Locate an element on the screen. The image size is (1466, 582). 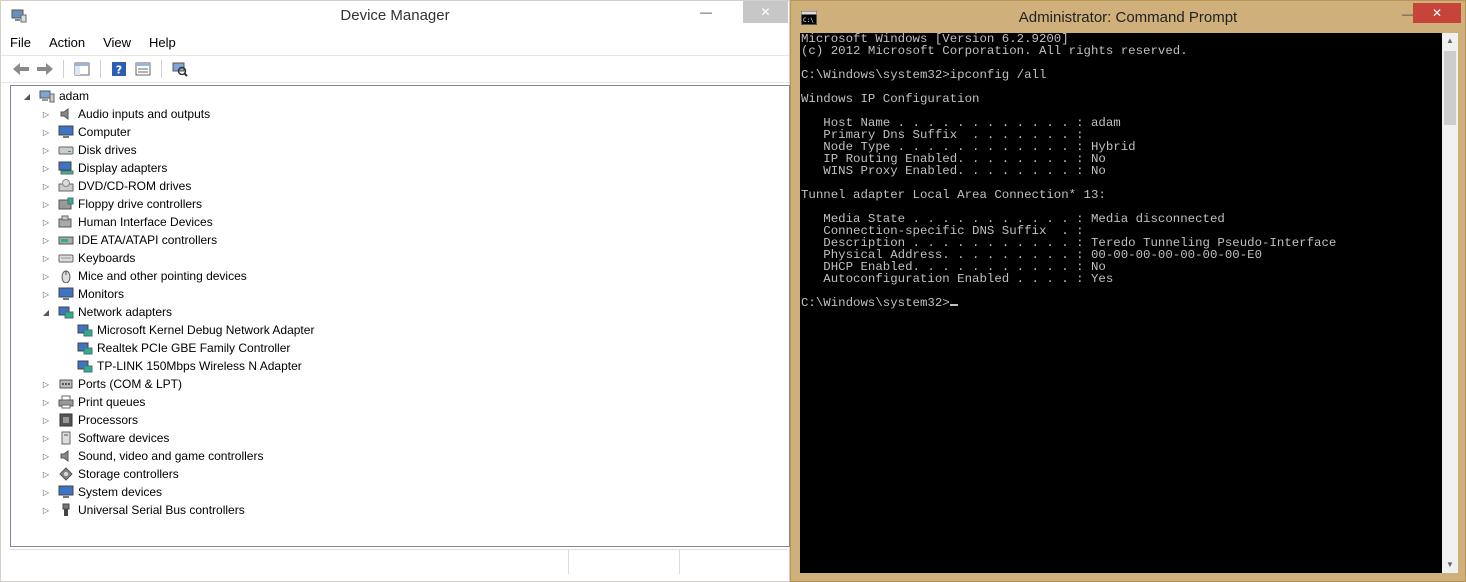
tree-item-label: Mice and other pointing devices is located at coordinates (162, 276).